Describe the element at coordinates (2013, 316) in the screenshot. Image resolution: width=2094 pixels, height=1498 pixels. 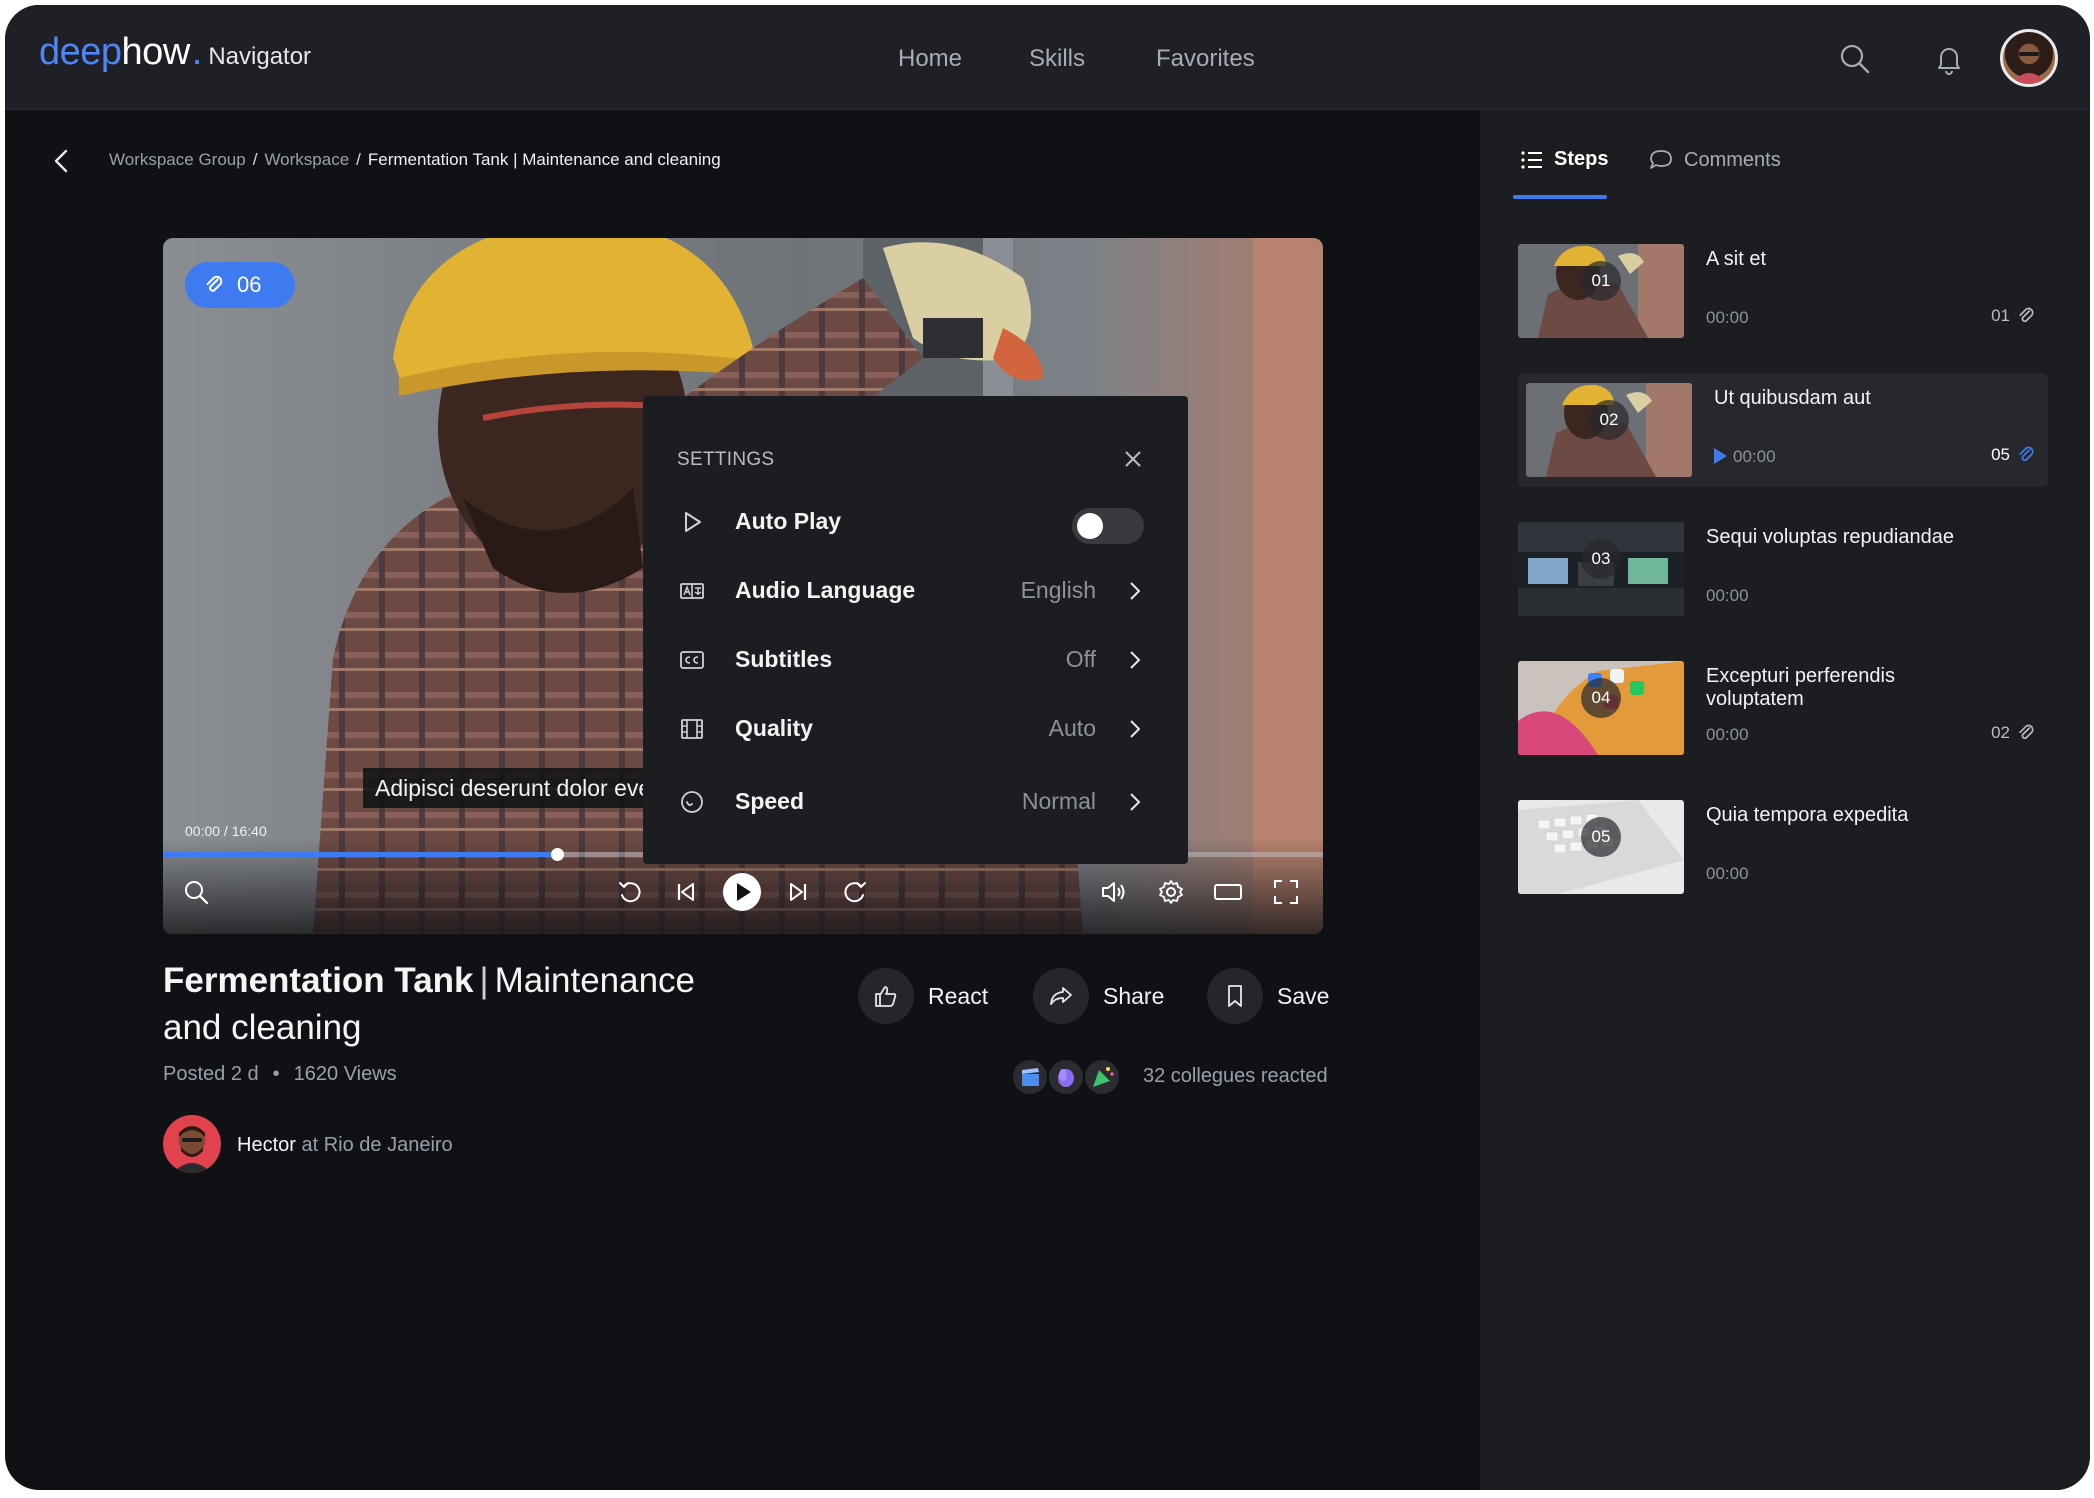
I see `step-attachments: 01` at that location.